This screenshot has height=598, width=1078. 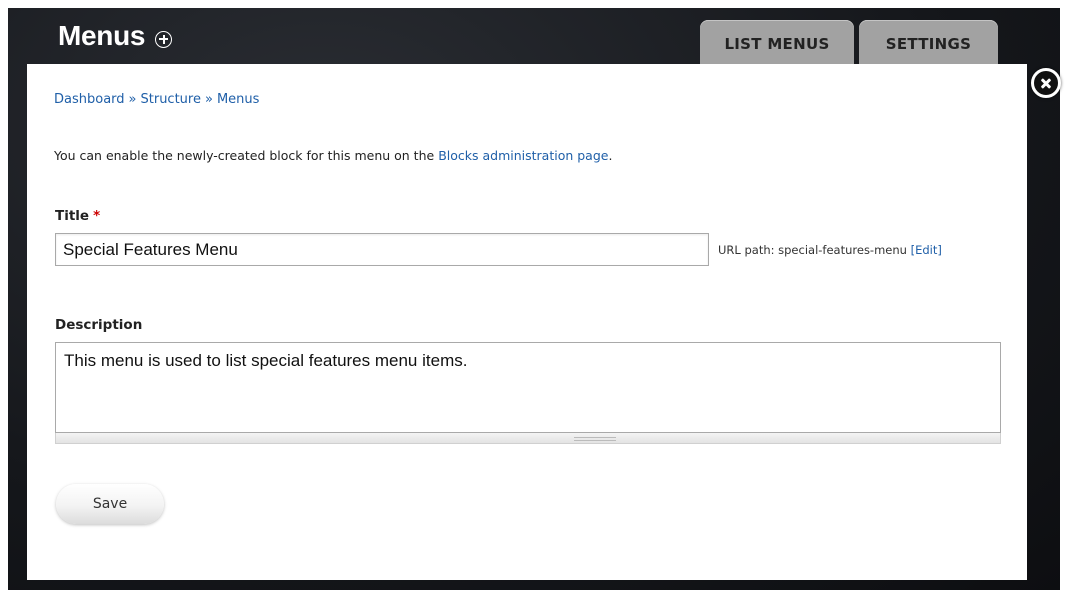 I want to click on description-label: Description, so click(x=99, y=325).